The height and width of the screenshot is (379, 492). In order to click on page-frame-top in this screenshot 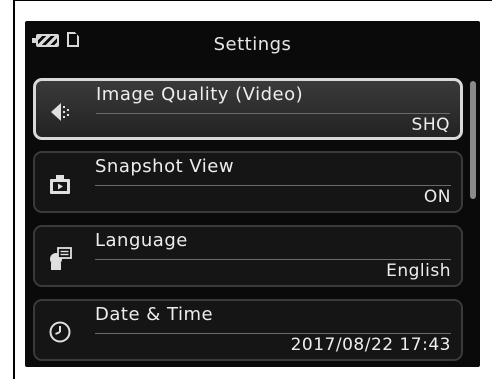, I will do `click(252, 0)`.